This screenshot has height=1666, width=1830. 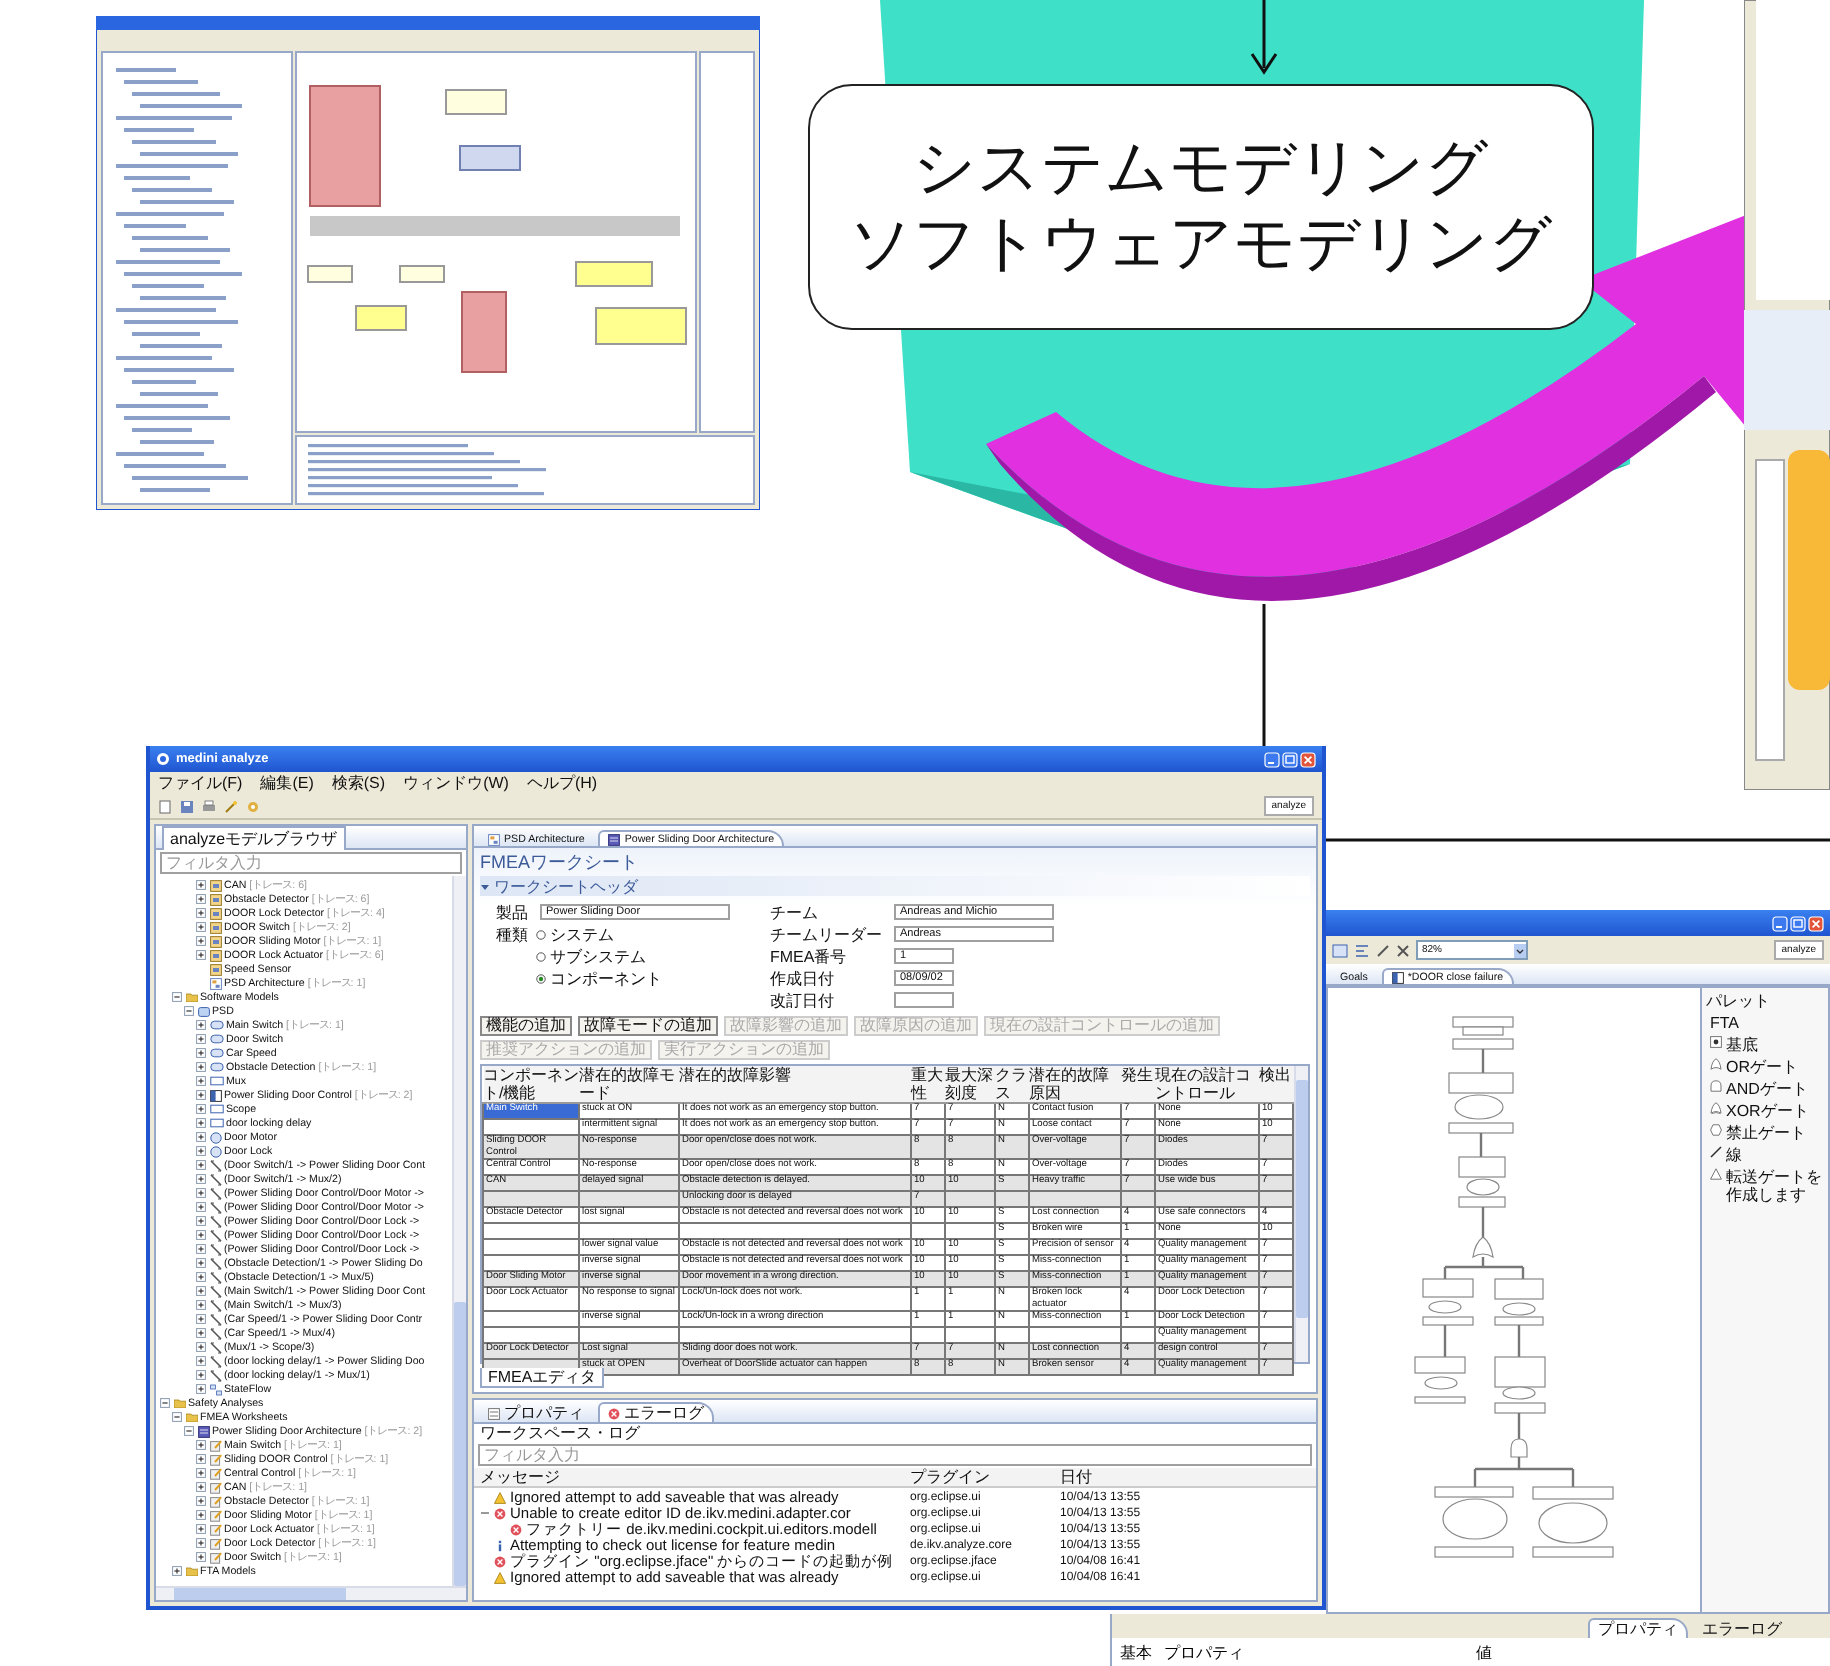 What do you see at coordinates (1403, 950) in the screenshot?
I see `delete-icon` at bounding box center [1403, 950].